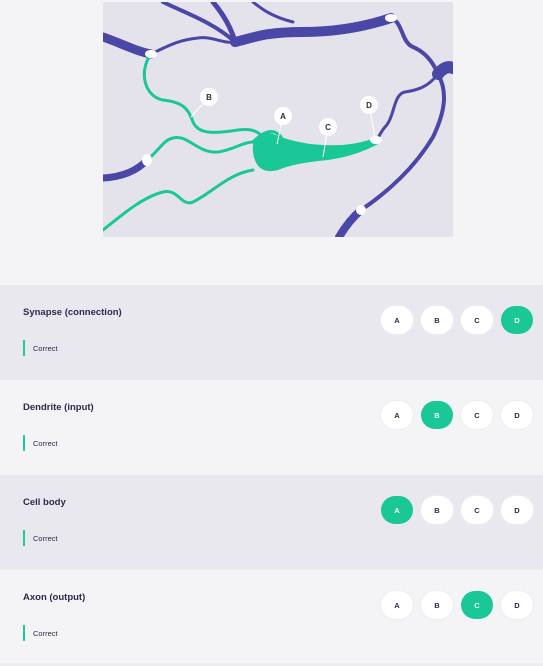  What do you see at coordinates (209, 97) in the screenshot?
I see `hotspot-label-b: B` at bounding box center [209, 97].